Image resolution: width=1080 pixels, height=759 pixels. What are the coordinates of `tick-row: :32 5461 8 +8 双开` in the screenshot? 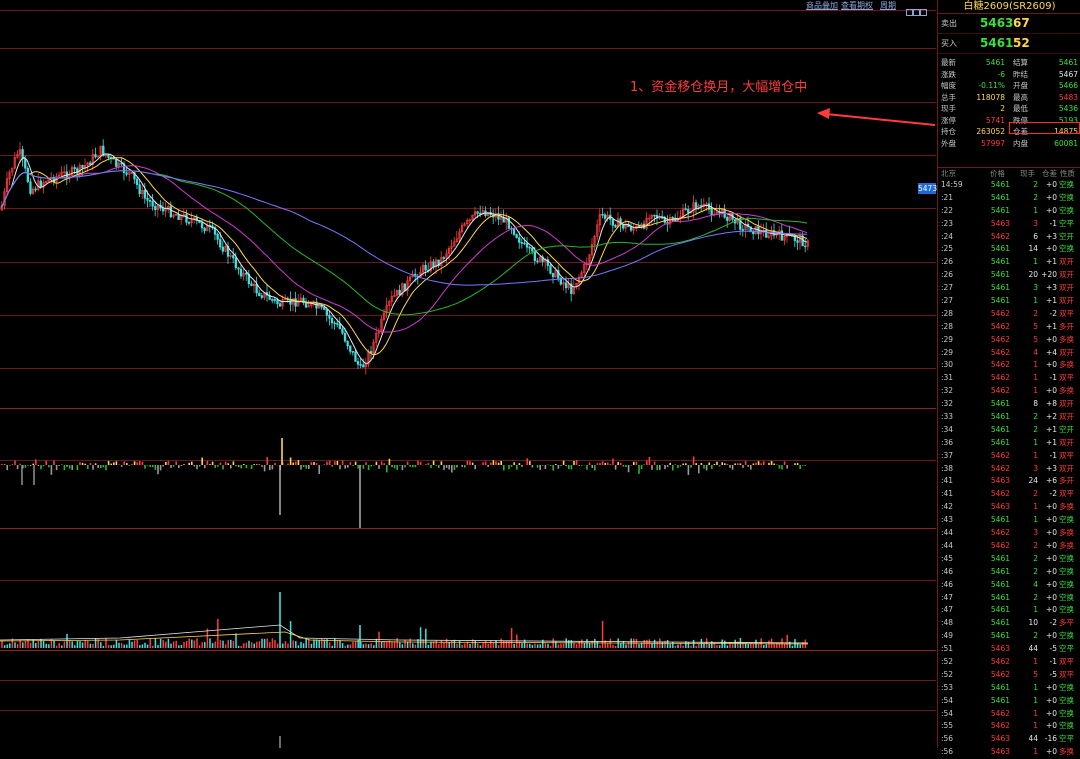 It's located at (1009, 404).